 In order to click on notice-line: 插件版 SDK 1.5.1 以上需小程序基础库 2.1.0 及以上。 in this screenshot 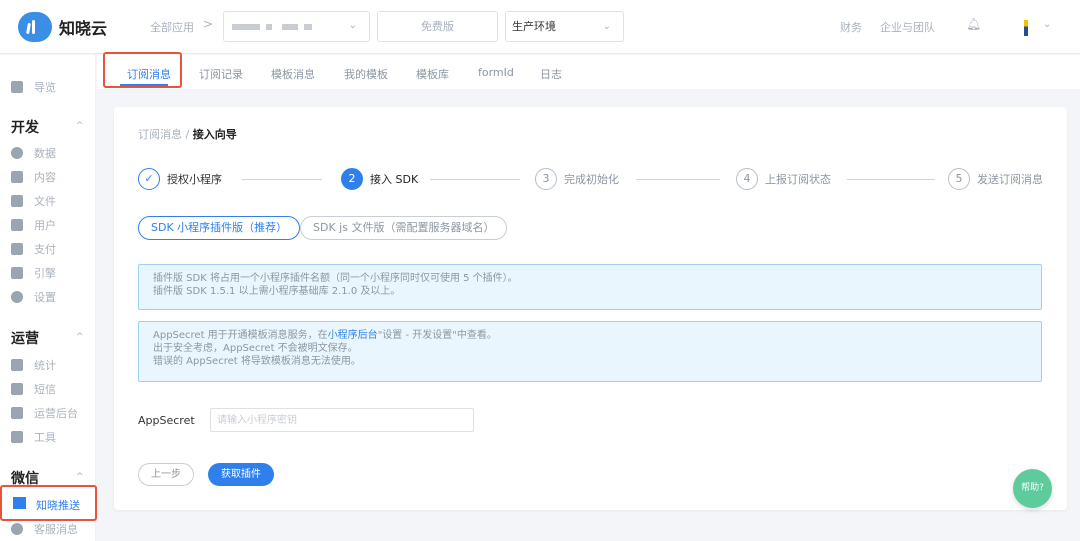, I will do `click(277, 291)`.